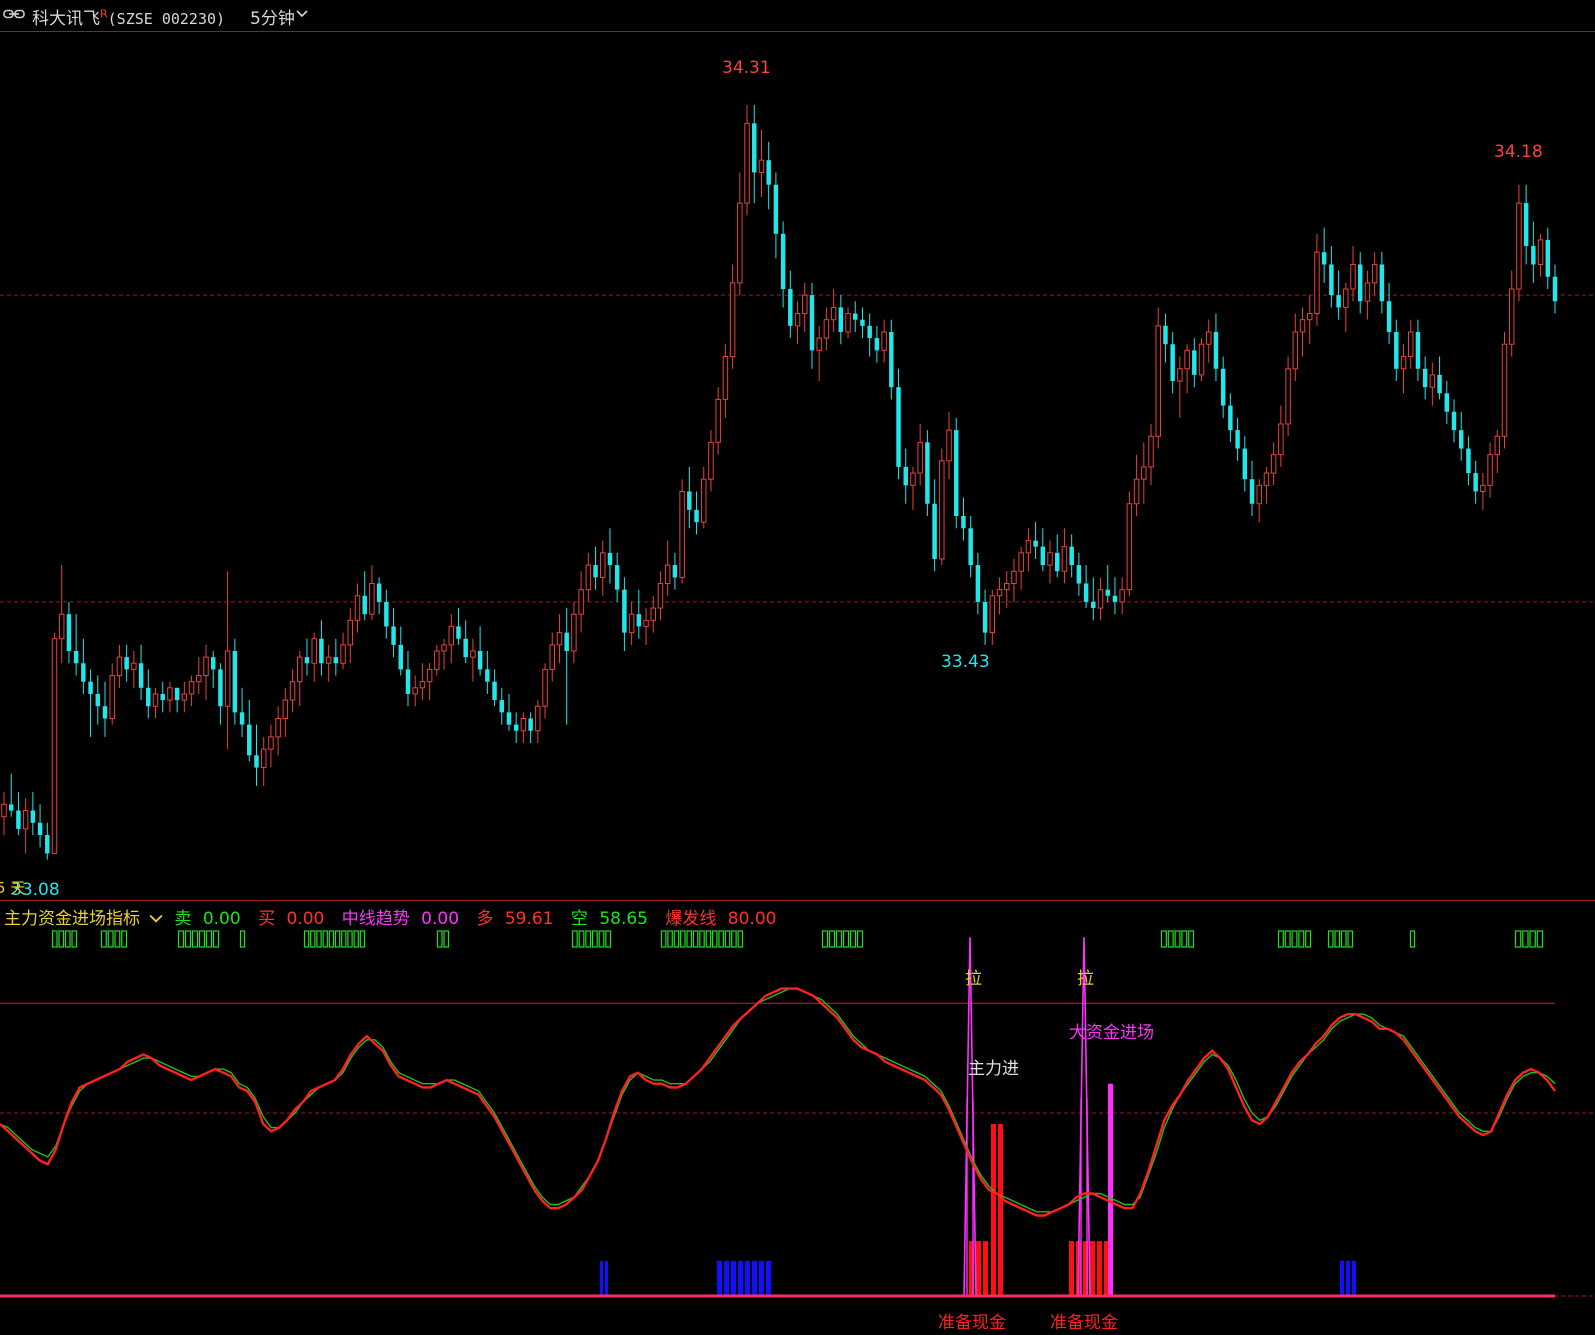  Describe the element at coordinates (83, 919) in the screenshot. I see `indicator-title: 主力资金进场指标` at that location.